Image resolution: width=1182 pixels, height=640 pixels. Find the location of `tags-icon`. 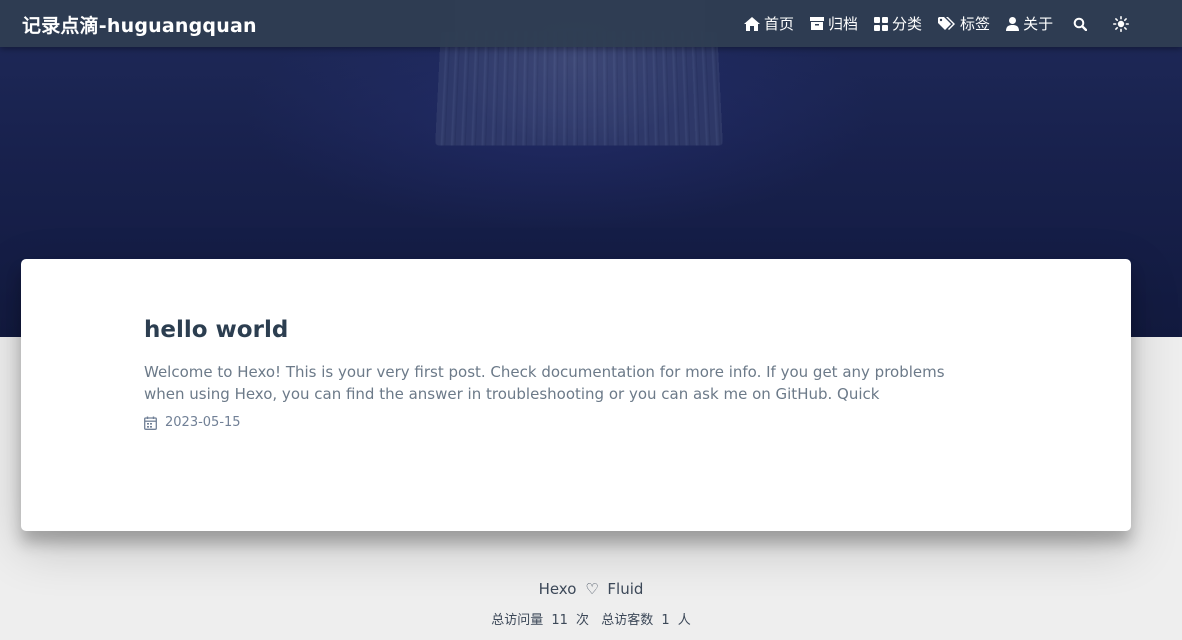

tags-icon is located at coordinates (947, 23).